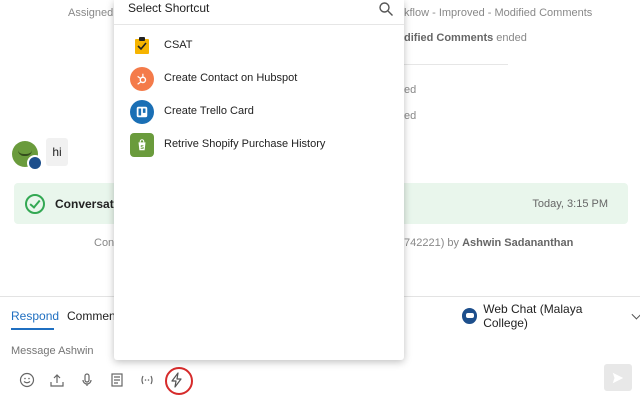 This screenshot has height=395, width=640. I want to click on variable-icon, so click(147, 380).